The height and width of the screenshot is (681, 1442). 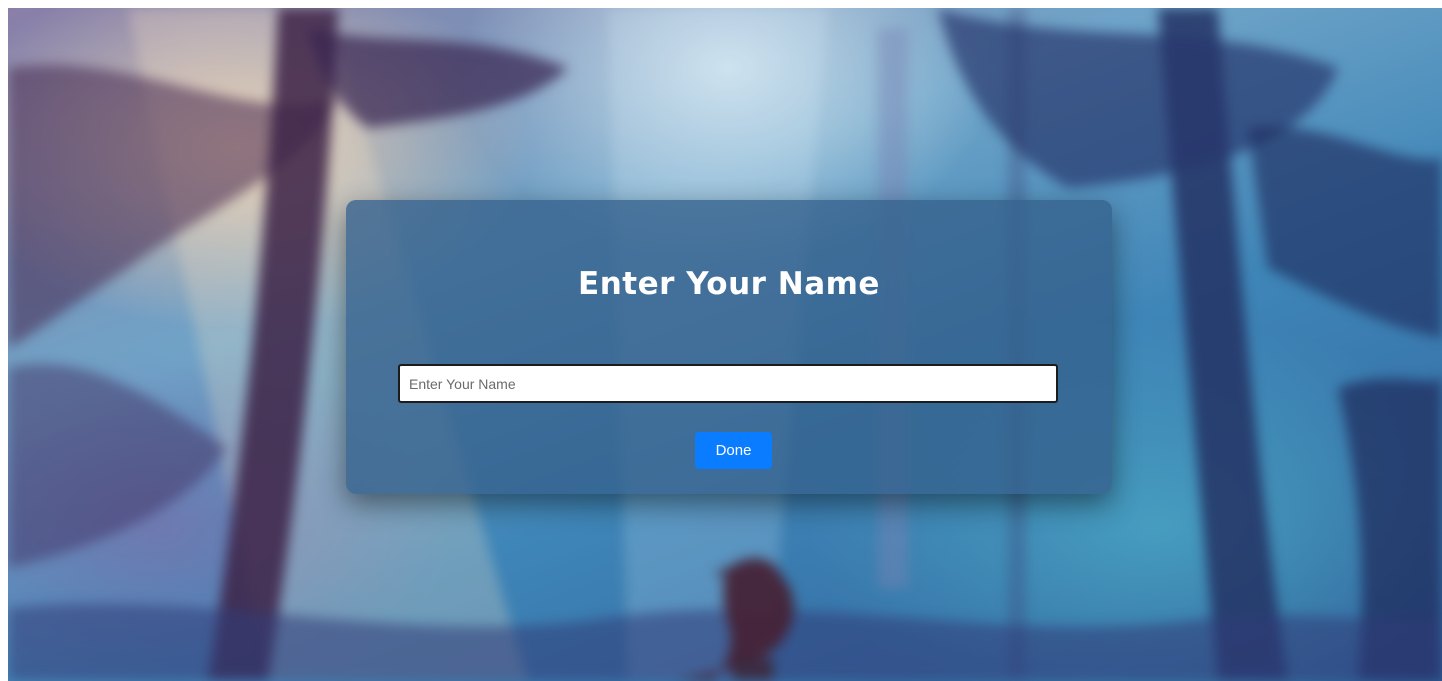 I want to click on name-input, so click(x=728, y=383).